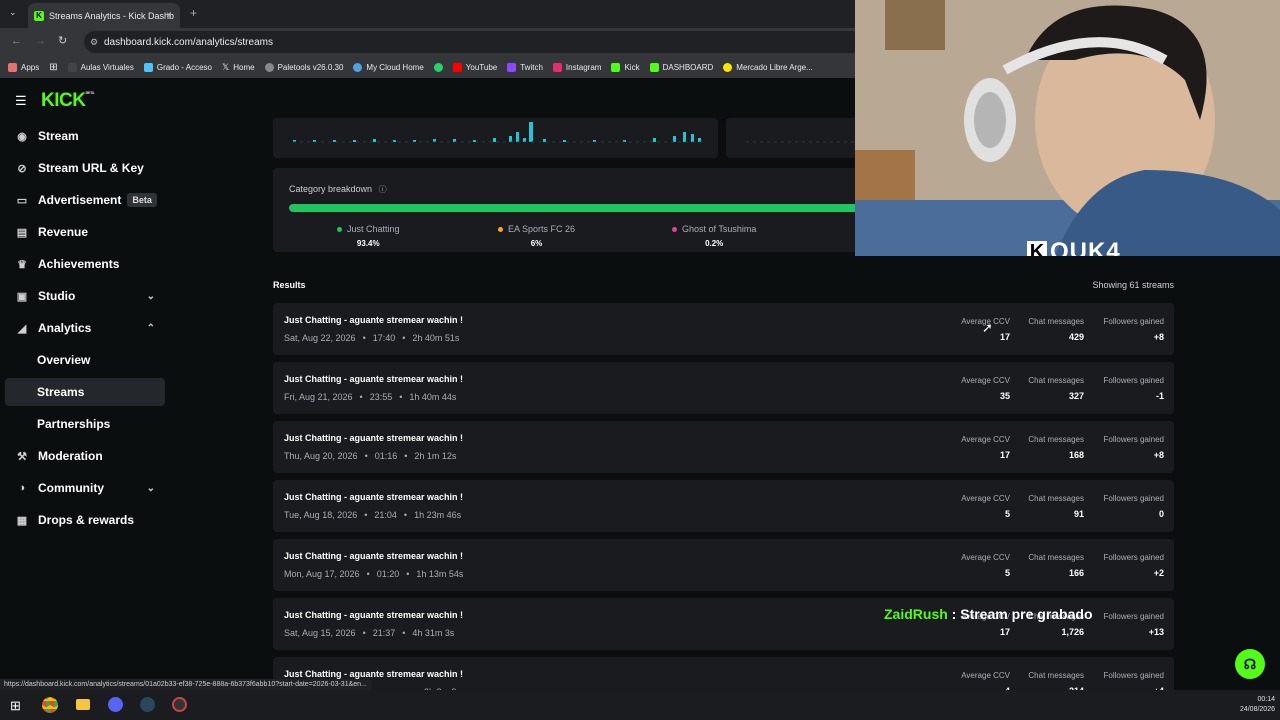 The width and height of the screenshot is (1280, 720). I want to click on stat-value: 35, so click(1004, 396).